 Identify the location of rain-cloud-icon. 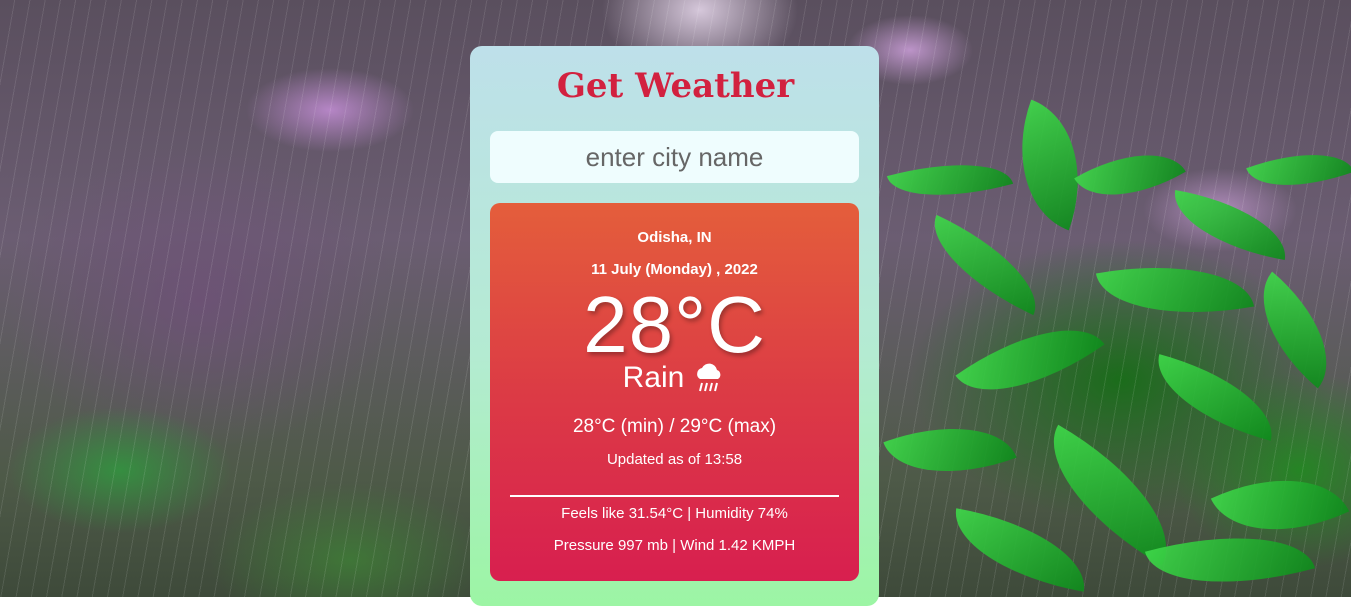
(709, 378).